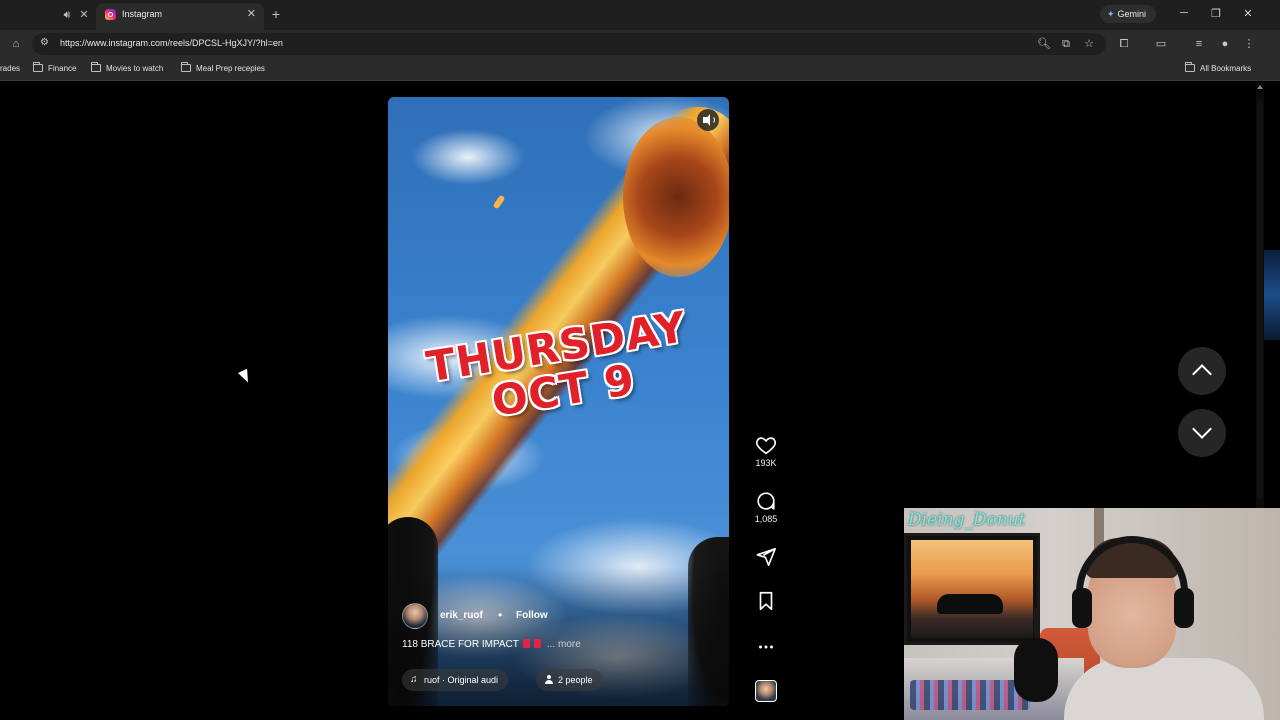  What do you see at coordinates (110, 14) in the screenshot?
I see `instagram-icon` at bounding box center [110, 14].